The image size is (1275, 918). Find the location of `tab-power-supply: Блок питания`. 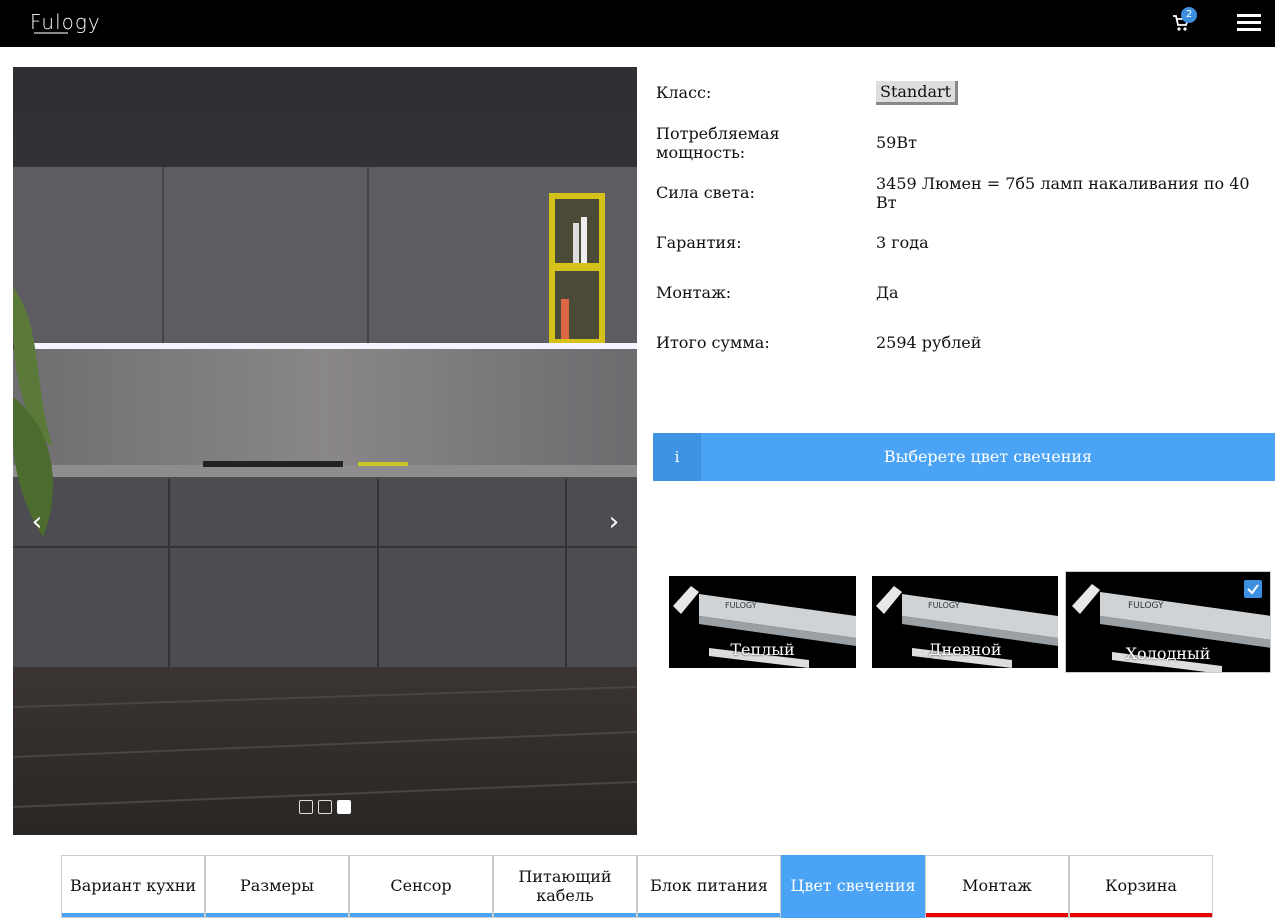

tab-power-supply: Блок питания is located at coordinates (709, 886).